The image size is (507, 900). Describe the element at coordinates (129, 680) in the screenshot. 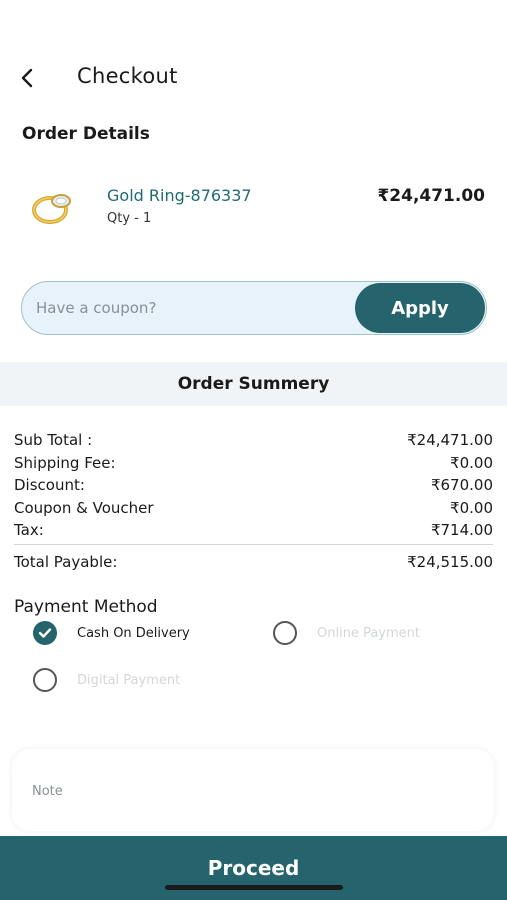

I see `payment-option-label: Digital Payment` at that location.